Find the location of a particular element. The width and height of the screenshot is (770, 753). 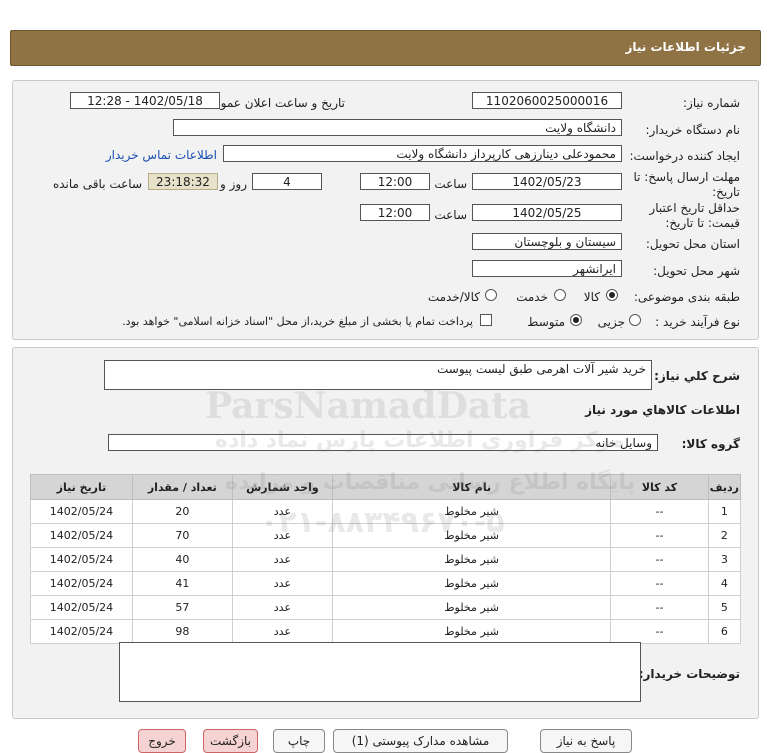

category-option-service: خدمت is located at coordinates (532, 297).